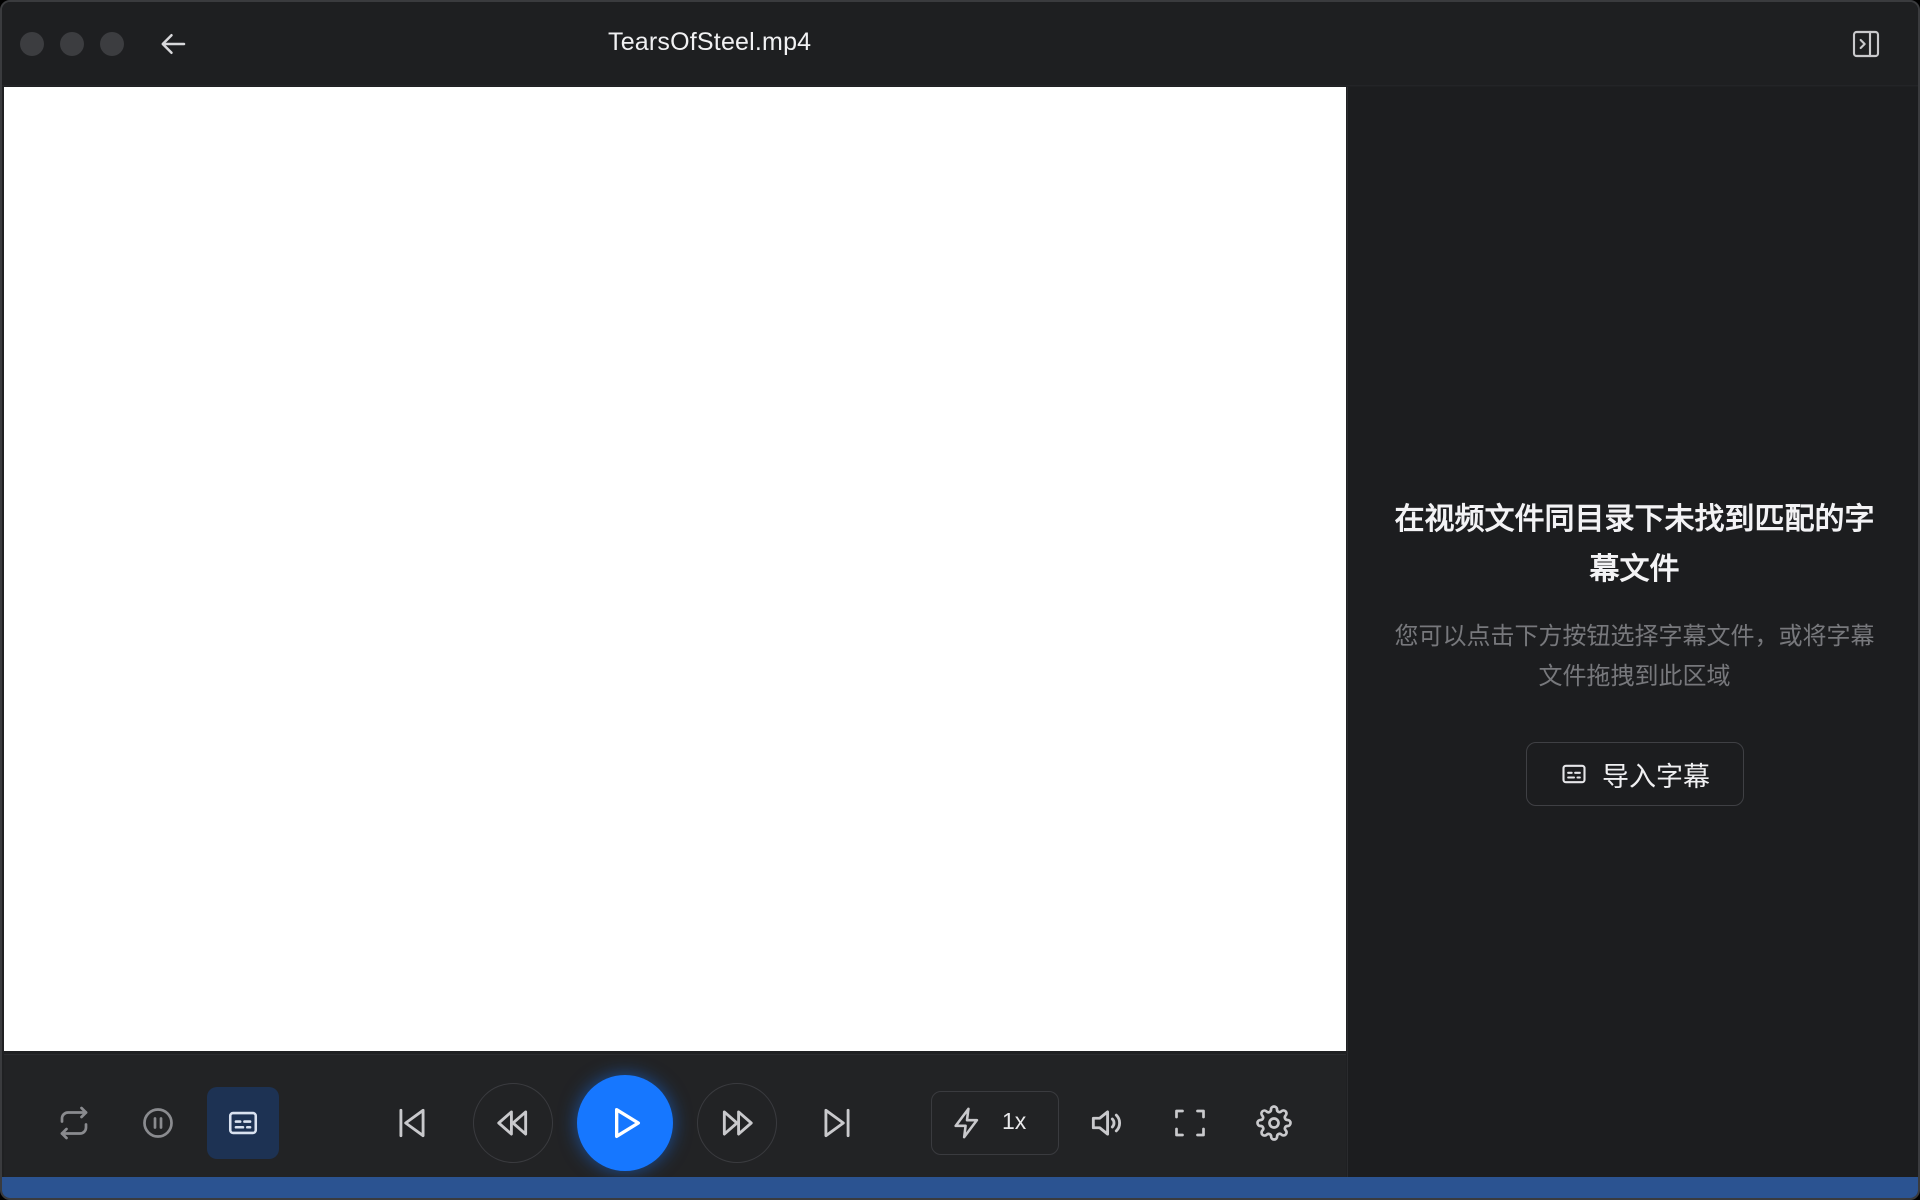 The width and height of the screenshot is (1920, 1200). Describe the element at coordinates (112, 44) in the screenshot. I see `window-maximize-button` at that location.